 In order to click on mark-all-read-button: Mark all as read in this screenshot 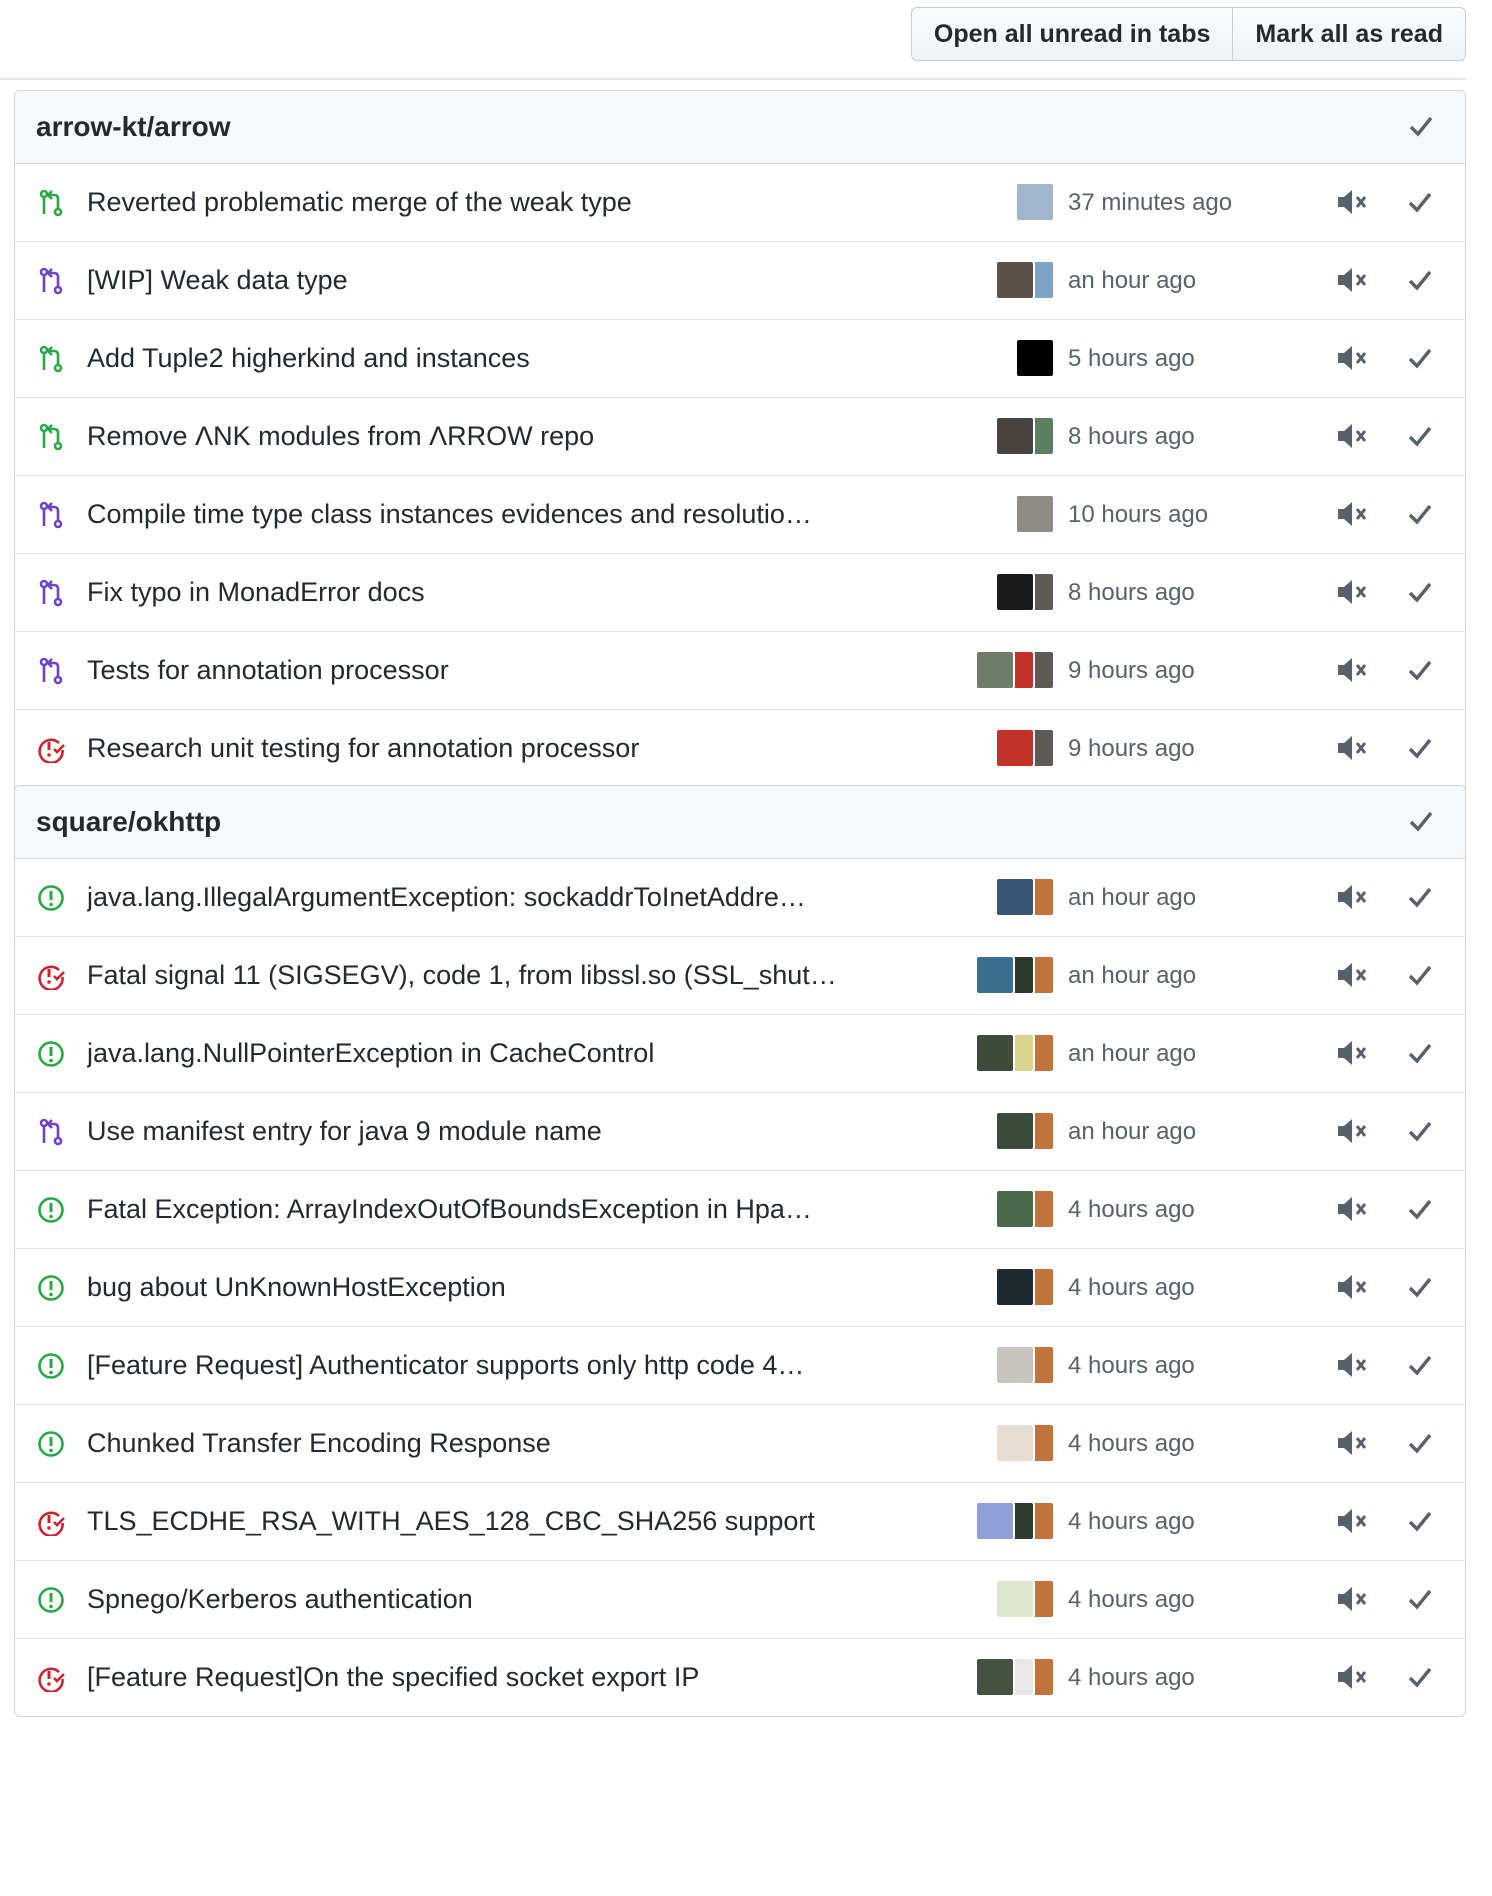, I will do `click(1348, 34)`.